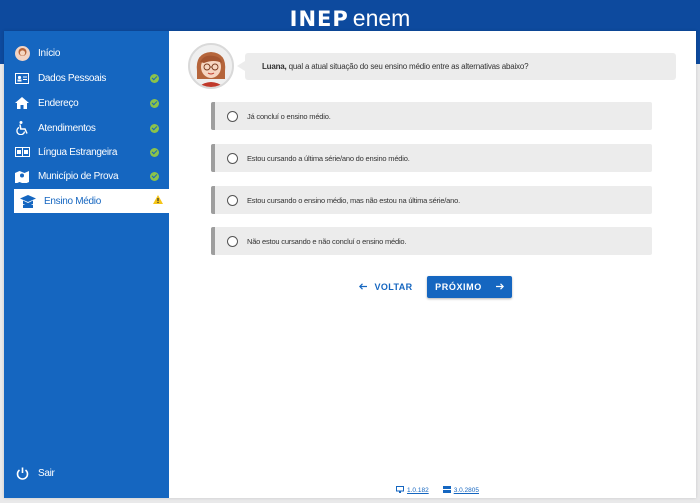 Image resolution: width=700 pixels, height=503 pixels. Describe the element at coordinates (28, 201) in the screenshot. I see `graduation-icon` at that location.